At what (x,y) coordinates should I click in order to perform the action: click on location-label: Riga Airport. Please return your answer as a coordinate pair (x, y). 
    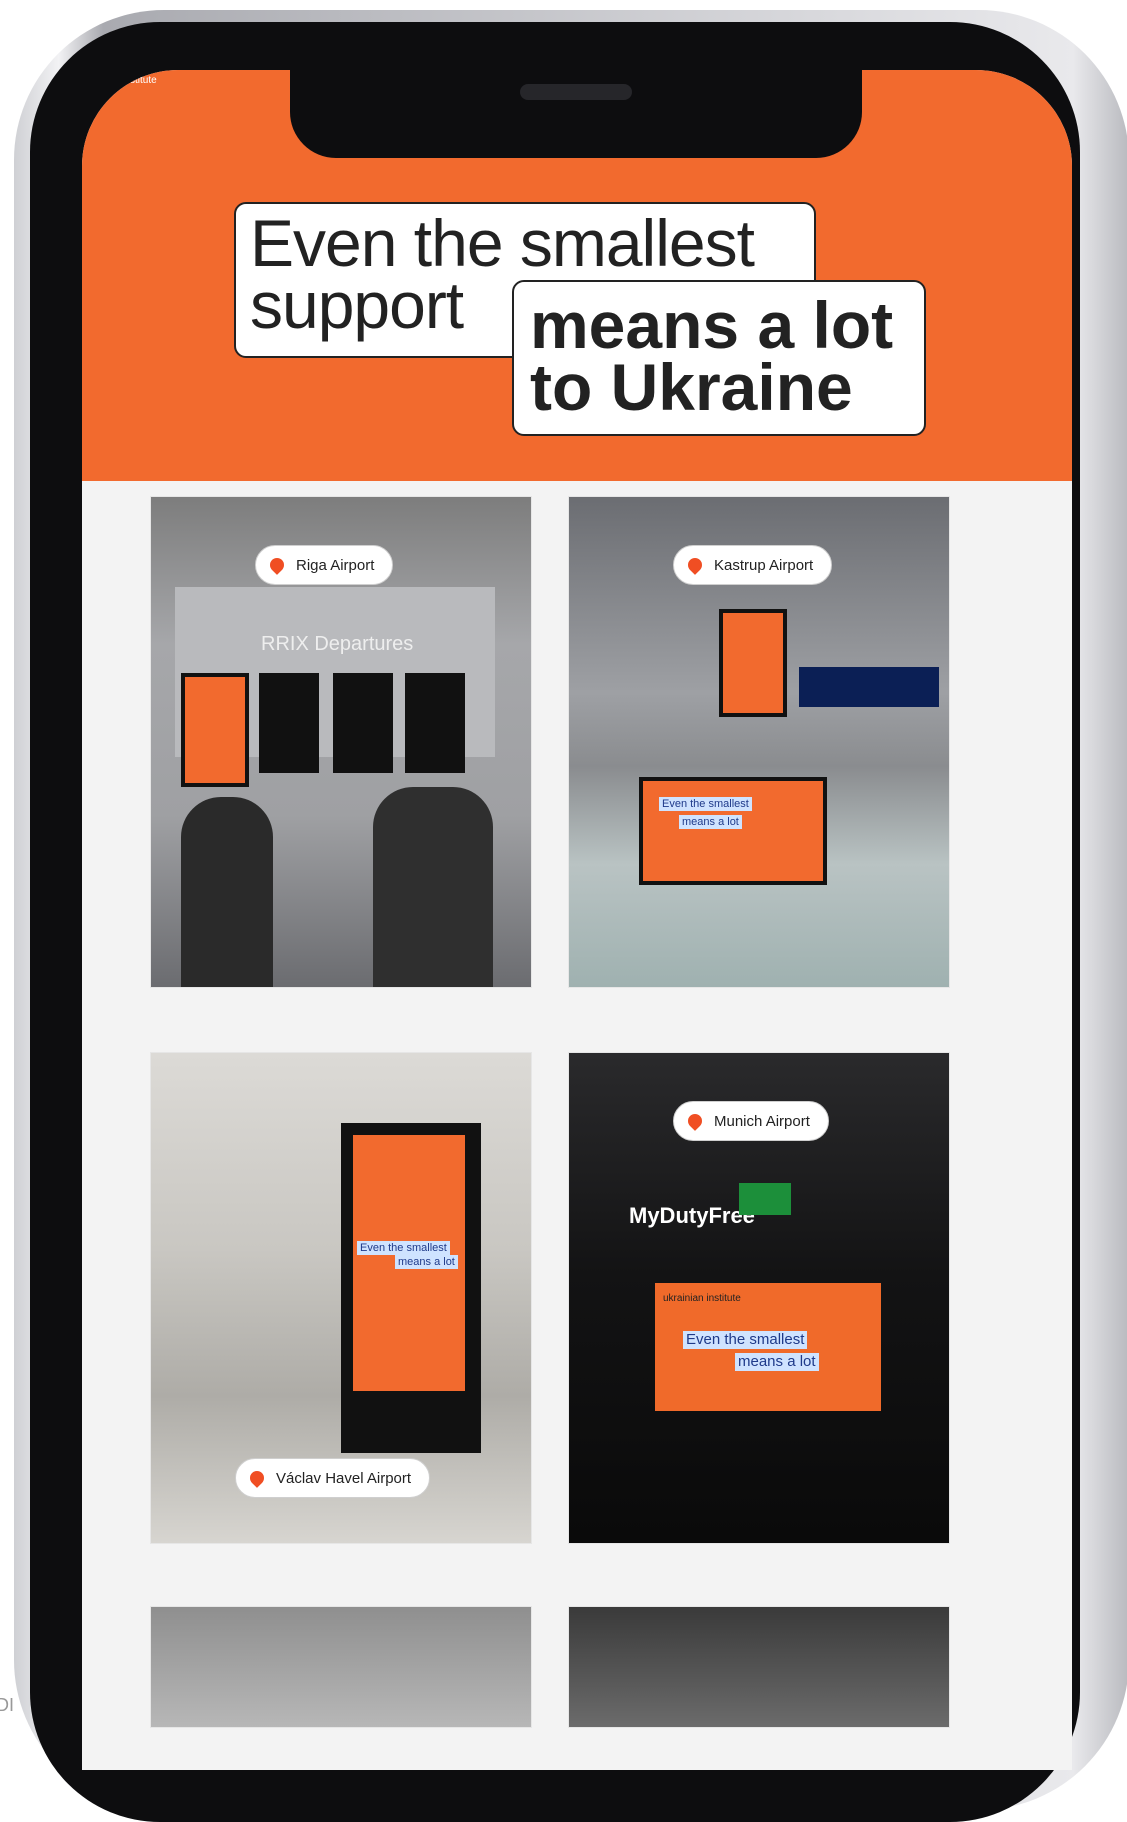
    Looking at the image, I should click on (335, 565).